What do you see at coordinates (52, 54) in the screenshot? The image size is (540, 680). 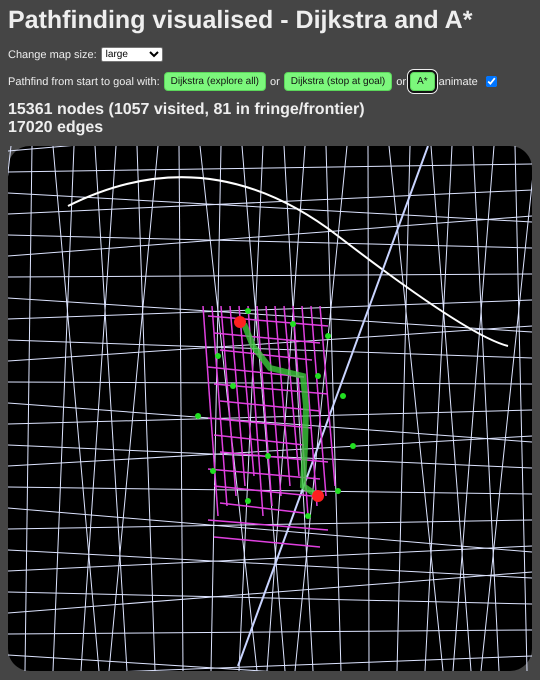 I see `map-size-label: Change map size:` at bounding box center [52, 54].